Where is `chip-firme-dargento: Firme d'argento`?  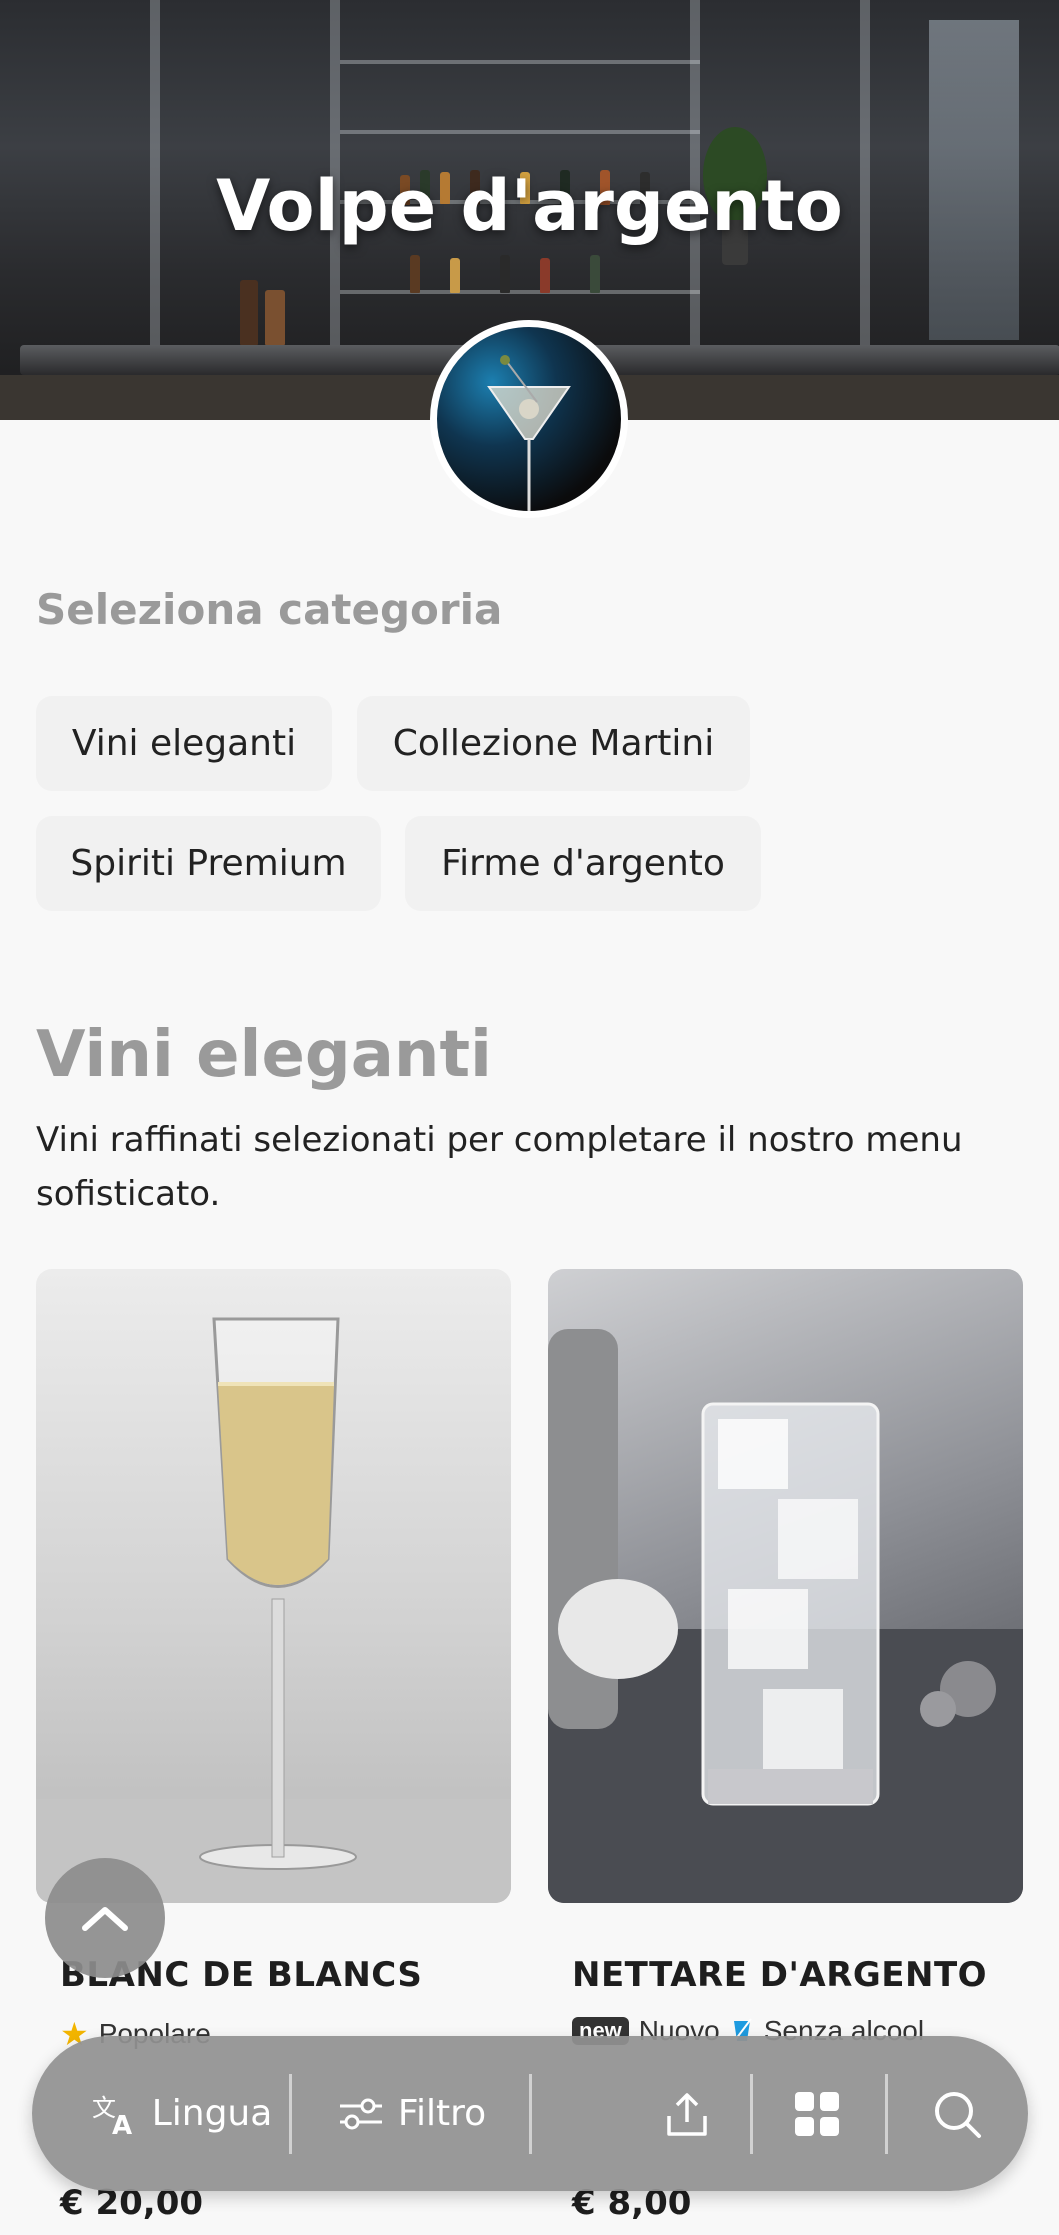
chip-firme-dargento: Firme d'argento is located at coordinates (583, 863).